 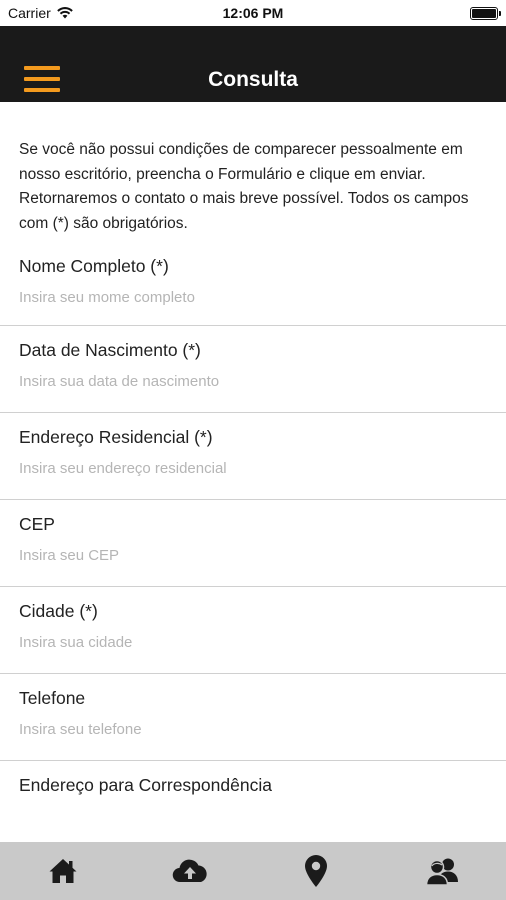 I want to click on tab-location, so click(x=316, y=871).